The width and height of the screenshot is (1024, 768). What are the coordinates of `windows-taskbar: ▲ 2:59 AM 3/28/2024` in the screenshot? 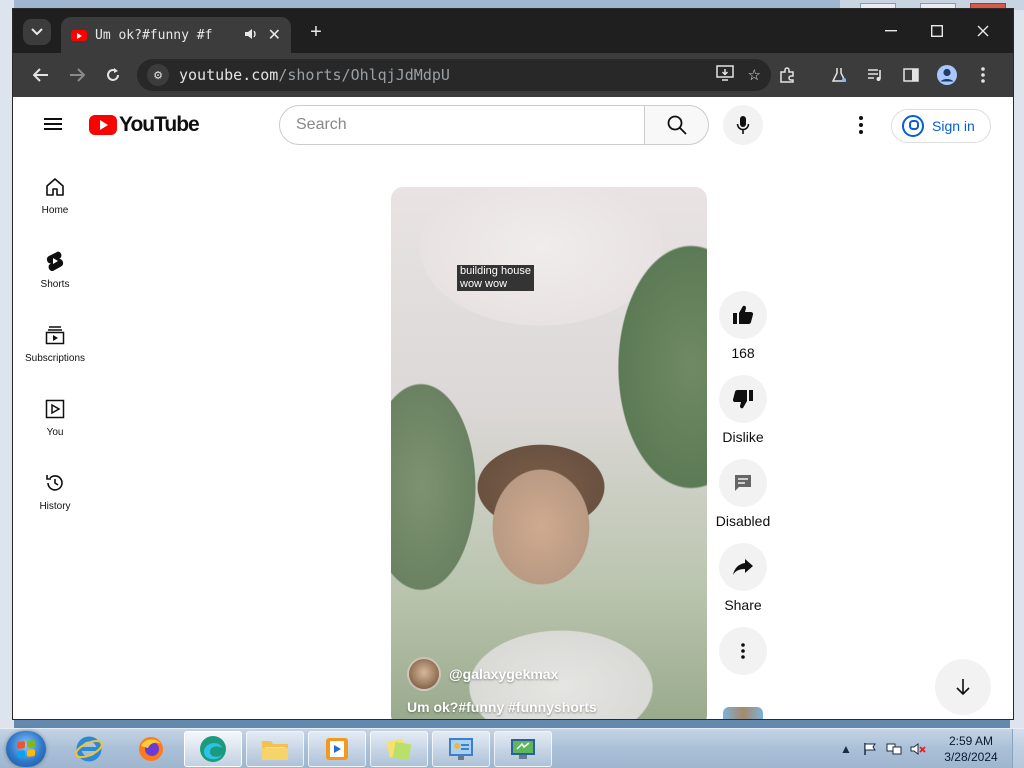 It's located at (512, 748).